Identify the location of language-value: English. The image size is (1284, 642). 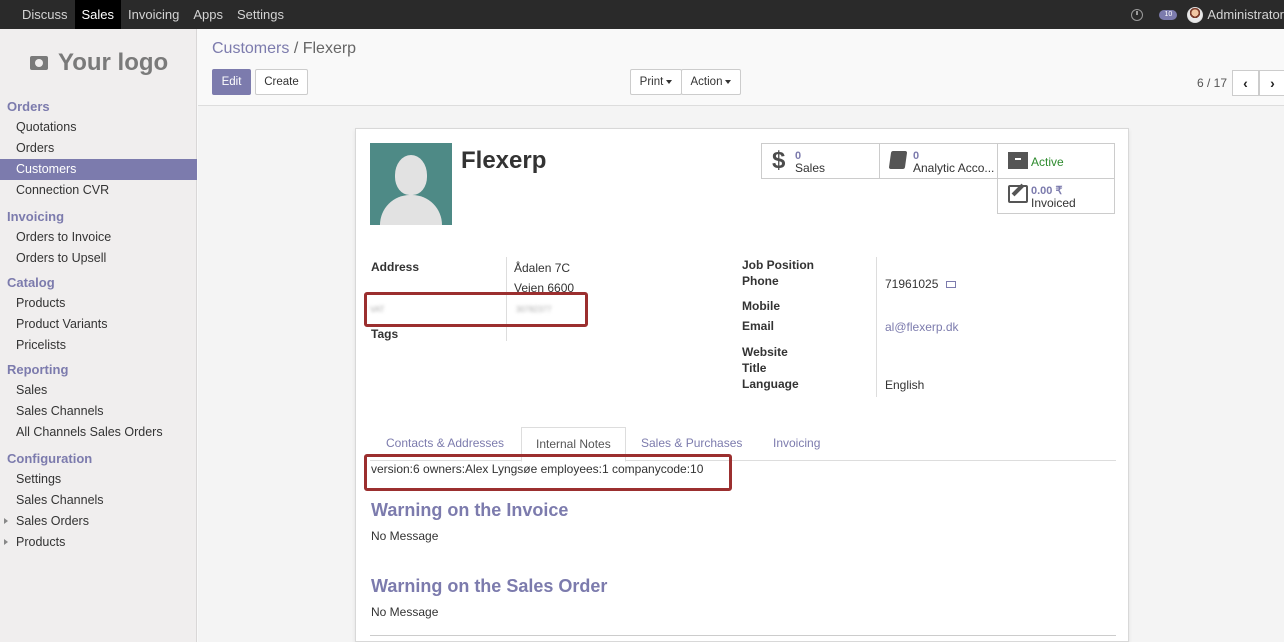
(905, 385).